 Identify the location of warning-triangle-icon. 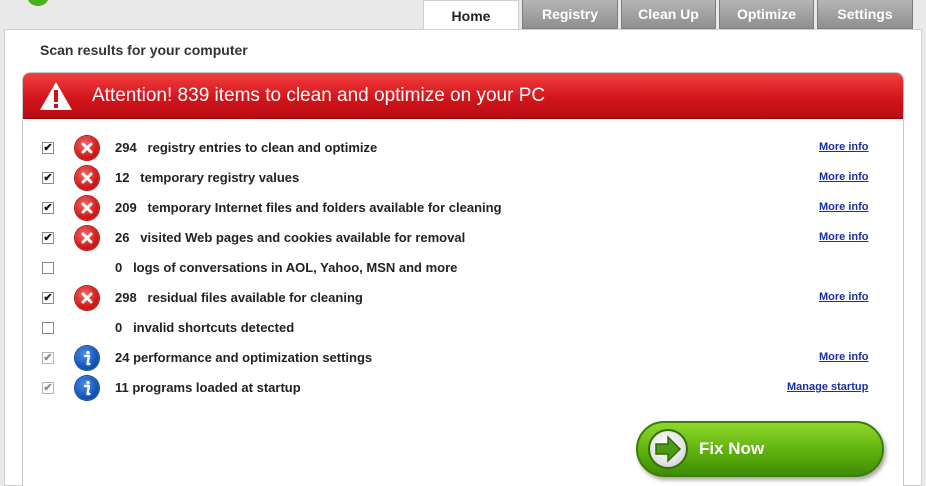
(56, 95).